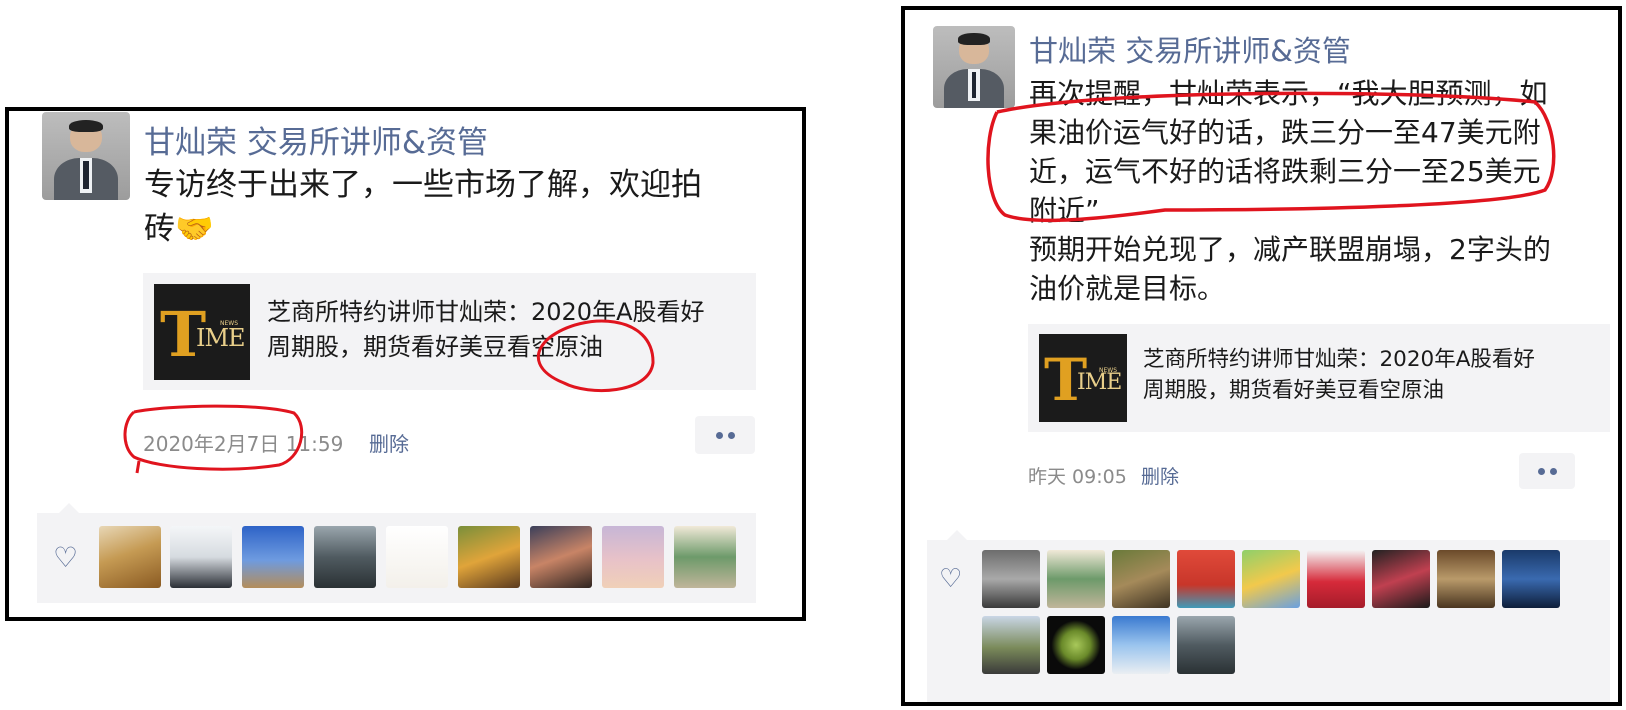 Image resolution: width=1626 pixels, height=710 pixels. I want to click on post-timestamp: 2020年2月7日 11:59, so click(243, 444).